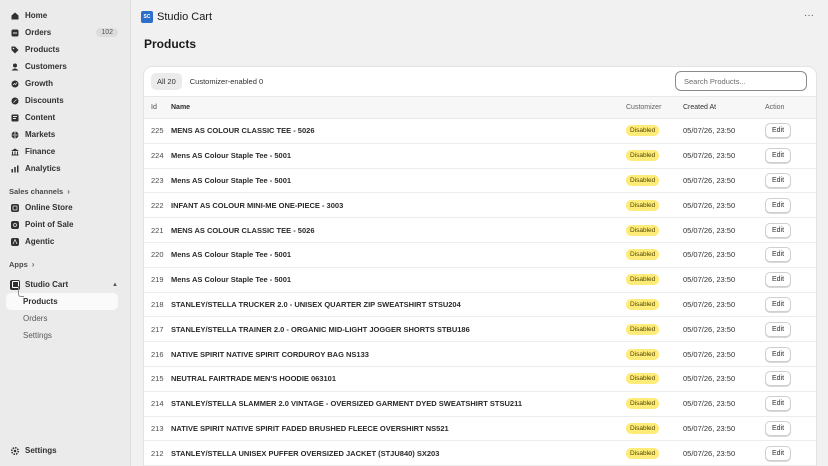 This screenshot has width=828, height=466. I want to click on sidebar-item-finance: Finance, so click(64, 151).